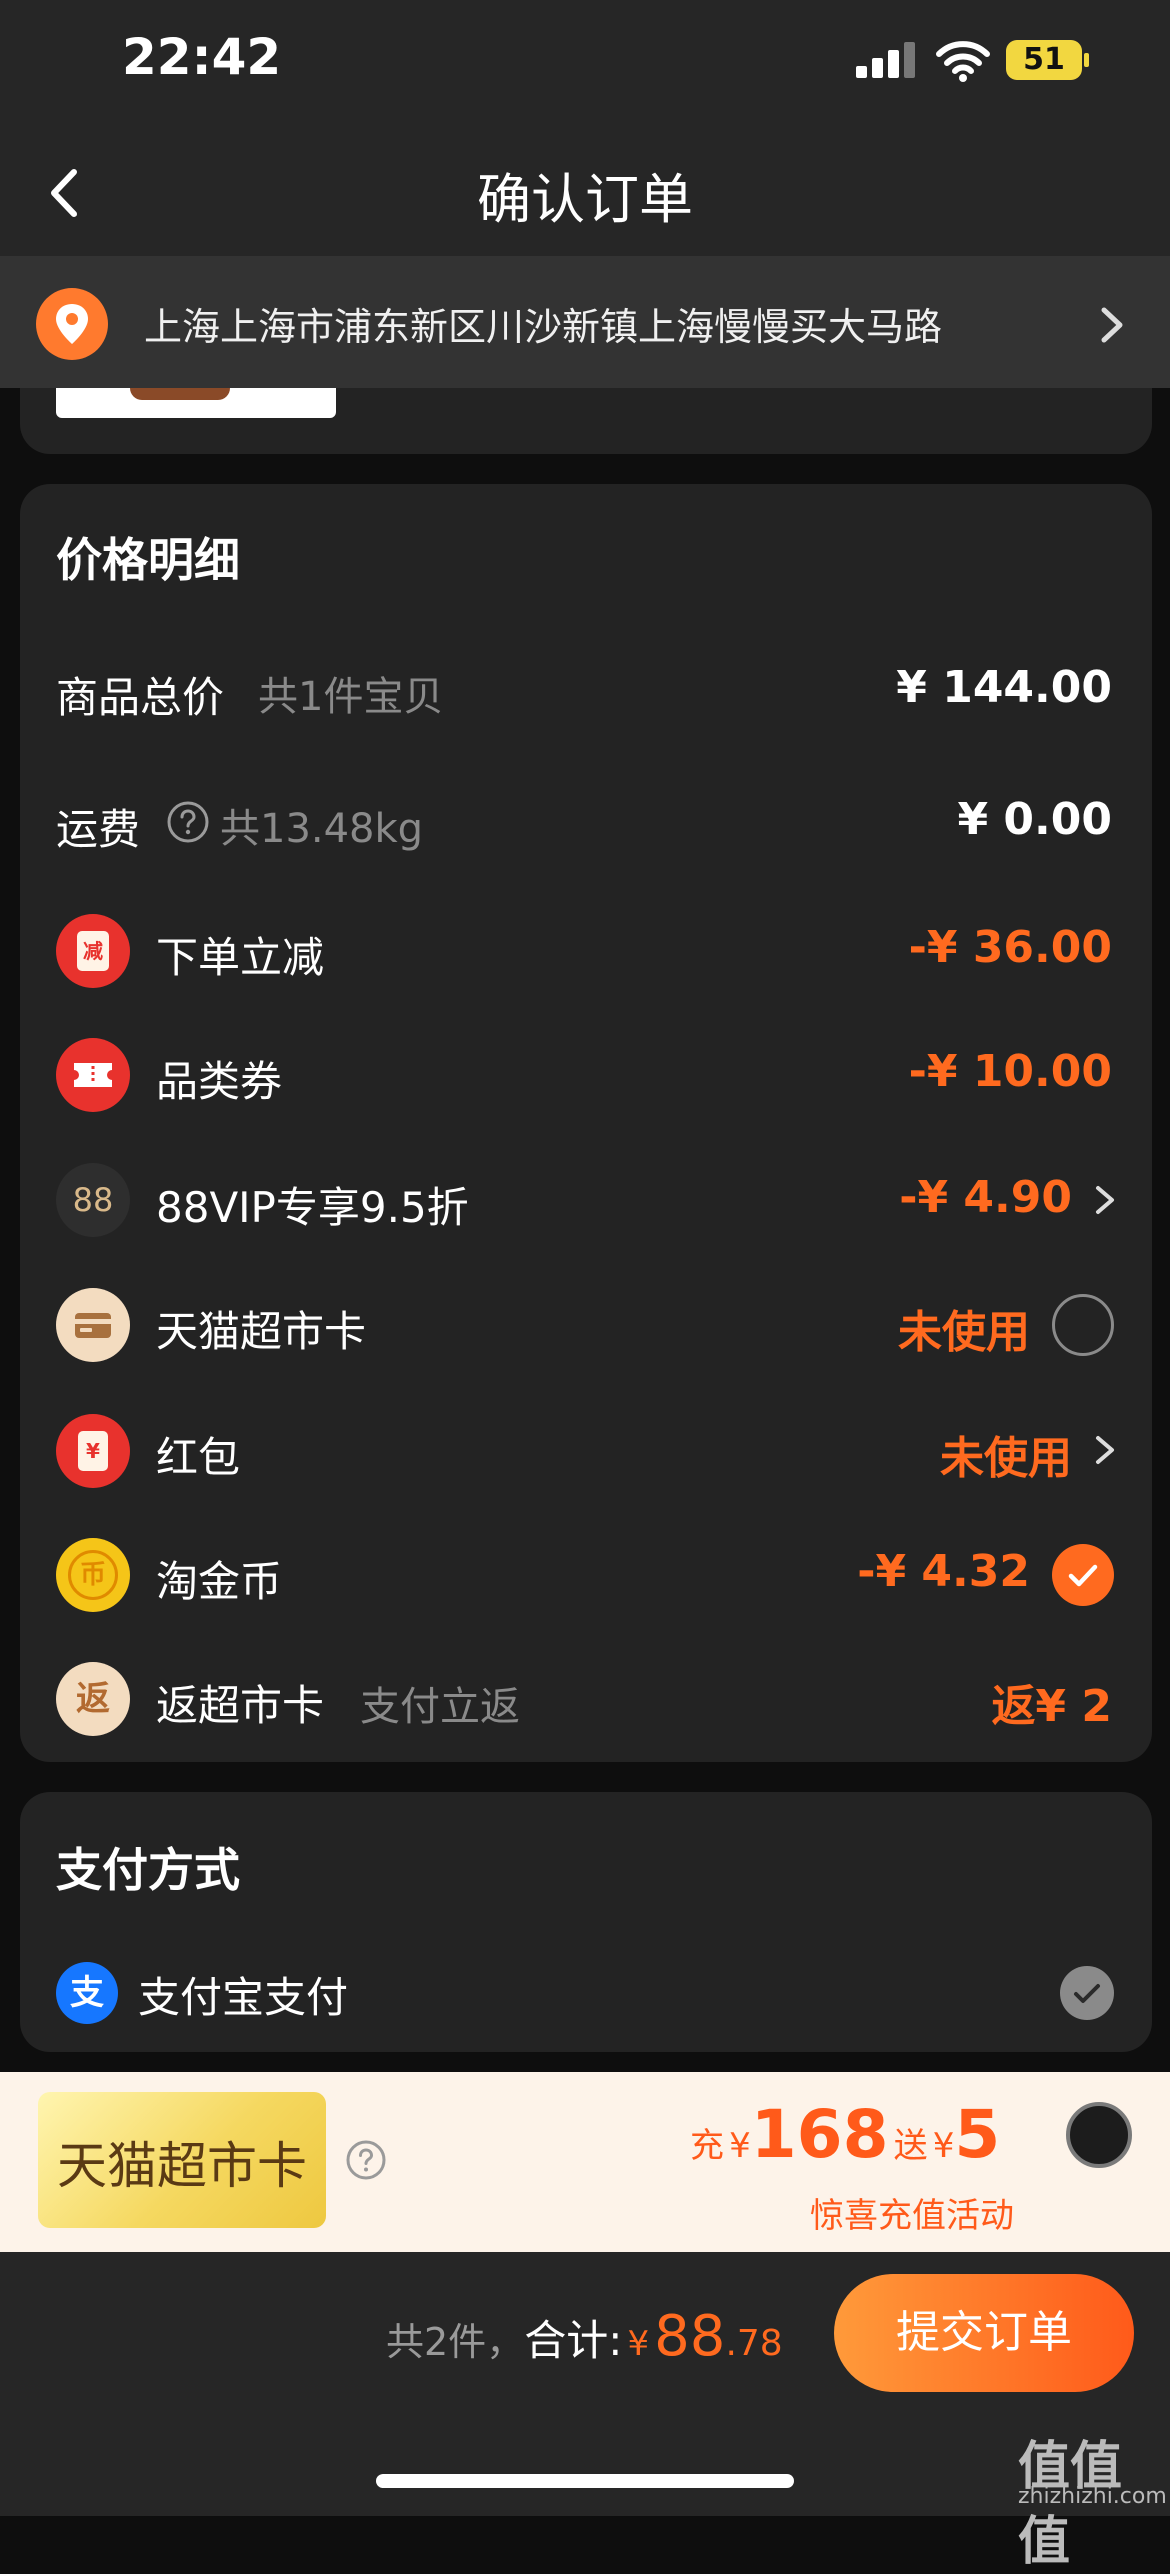 Image resolution: width=1170 pixels, height=2574 pixels. Describe the element at coordinates (219, 1081) in the screenshot. I see `category-coupon-label: 品类券` at that location.